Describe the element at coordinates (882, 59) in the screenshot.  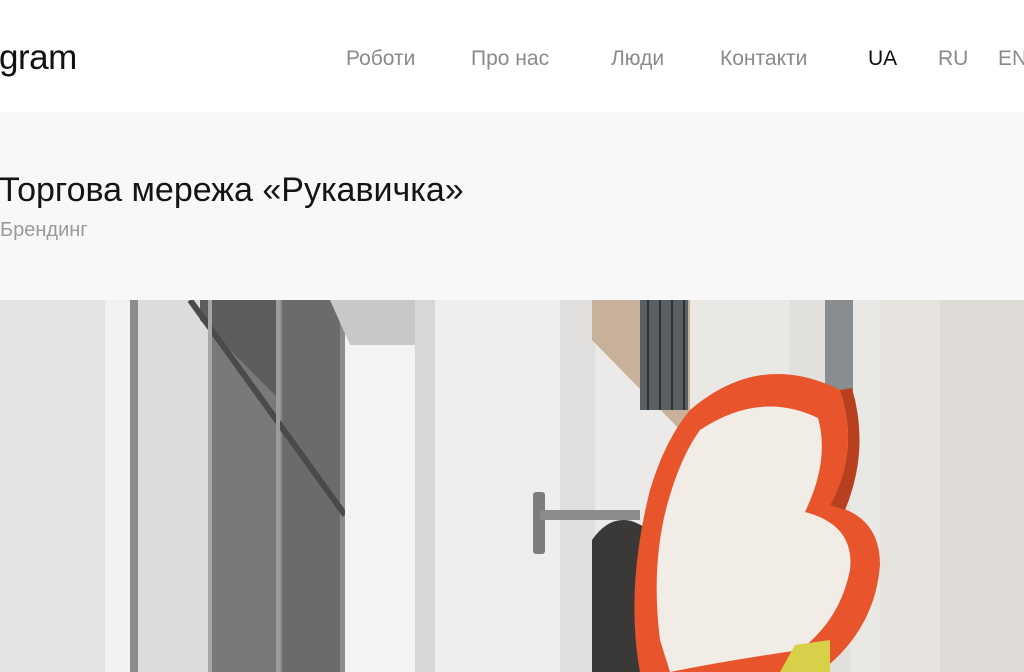
I see `lang-ua: UA` at that location.